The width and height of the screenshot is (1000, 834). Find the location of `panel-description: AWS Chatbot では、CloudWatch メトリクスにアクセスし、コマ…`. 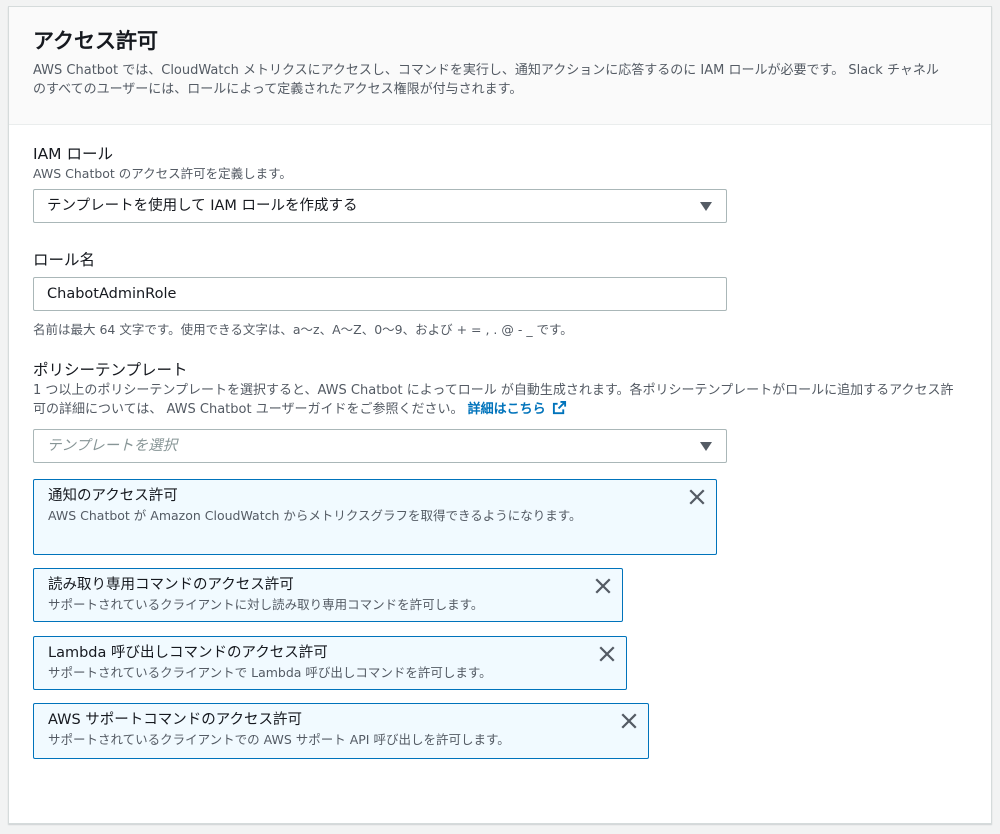

panel-description: AWS Chatbot では、CloudWatch メトリクスにアクセスし、コマ… is located at coordinates (486, 80).